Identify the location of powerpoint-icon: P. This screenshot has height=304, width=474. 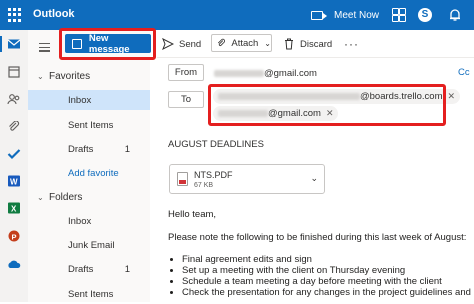
(14, 236).